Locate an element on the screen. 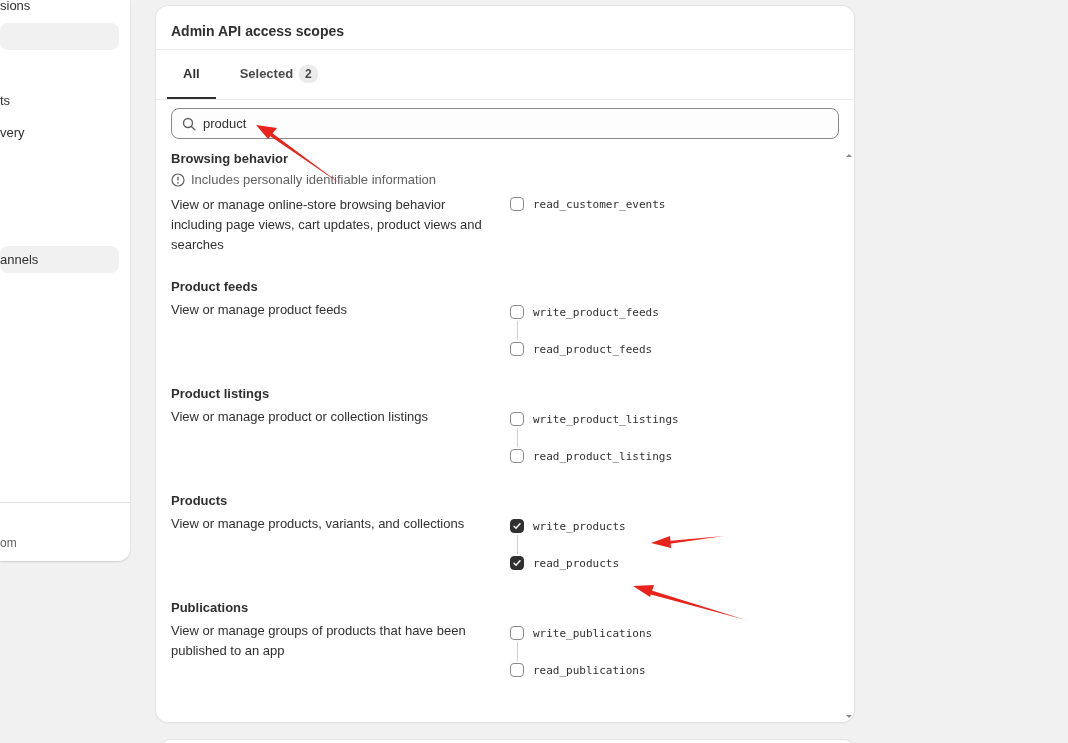 This screenshot has width=1068, height=743. scope-name: read_customer_events is located at coordinates (599, 204).